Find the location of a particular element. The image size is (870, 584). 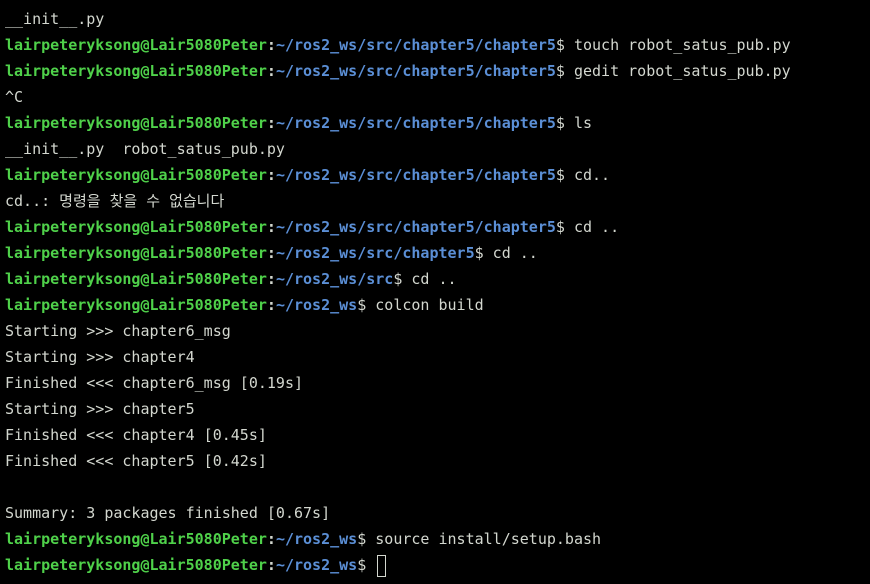

output-line: Starting >>> chapter4 is located at coordinates (437, 357).